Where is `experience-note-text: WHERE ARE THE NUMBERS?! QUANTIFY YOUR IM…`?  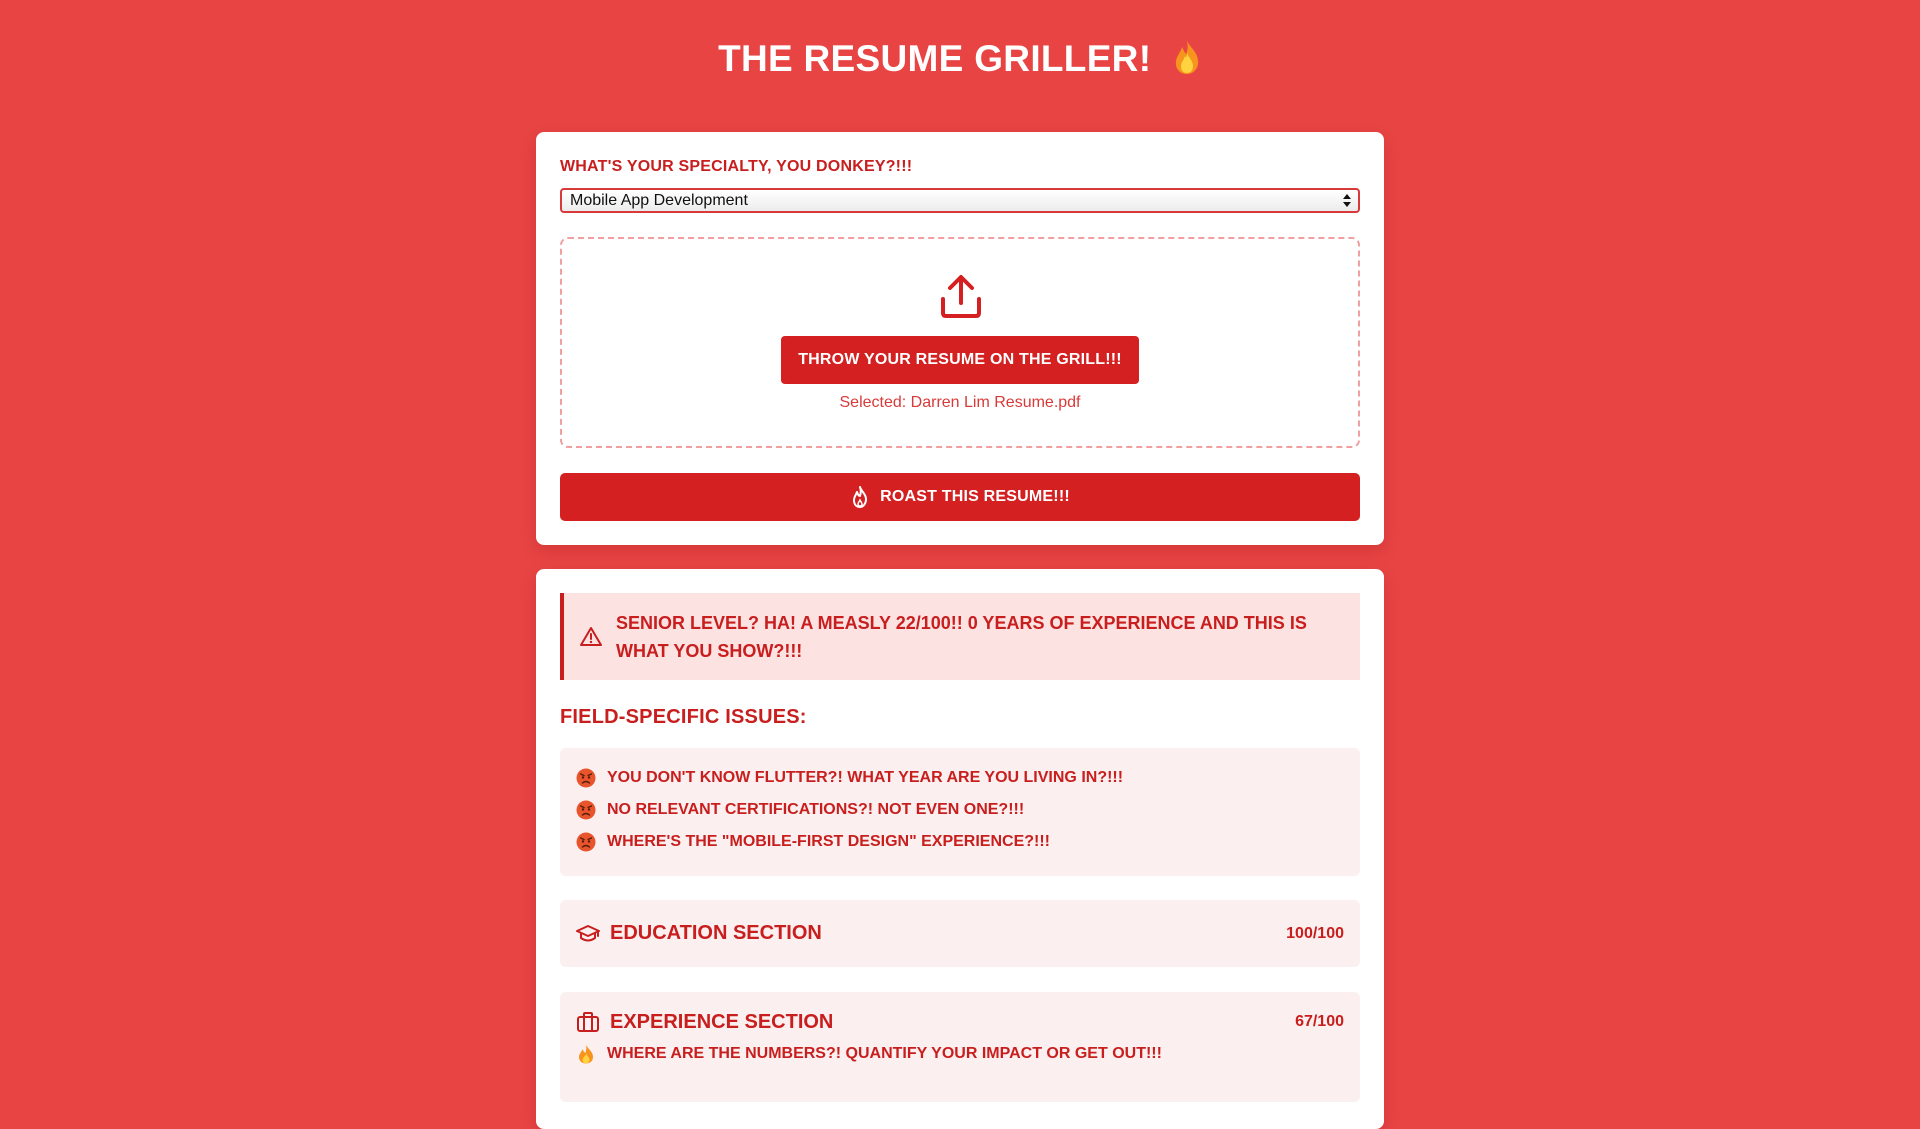 experience-note-text: WHERE ARE THE NUMBERS?! QUANTIFY YOUR IM… is located at coordinates (884, 1053).